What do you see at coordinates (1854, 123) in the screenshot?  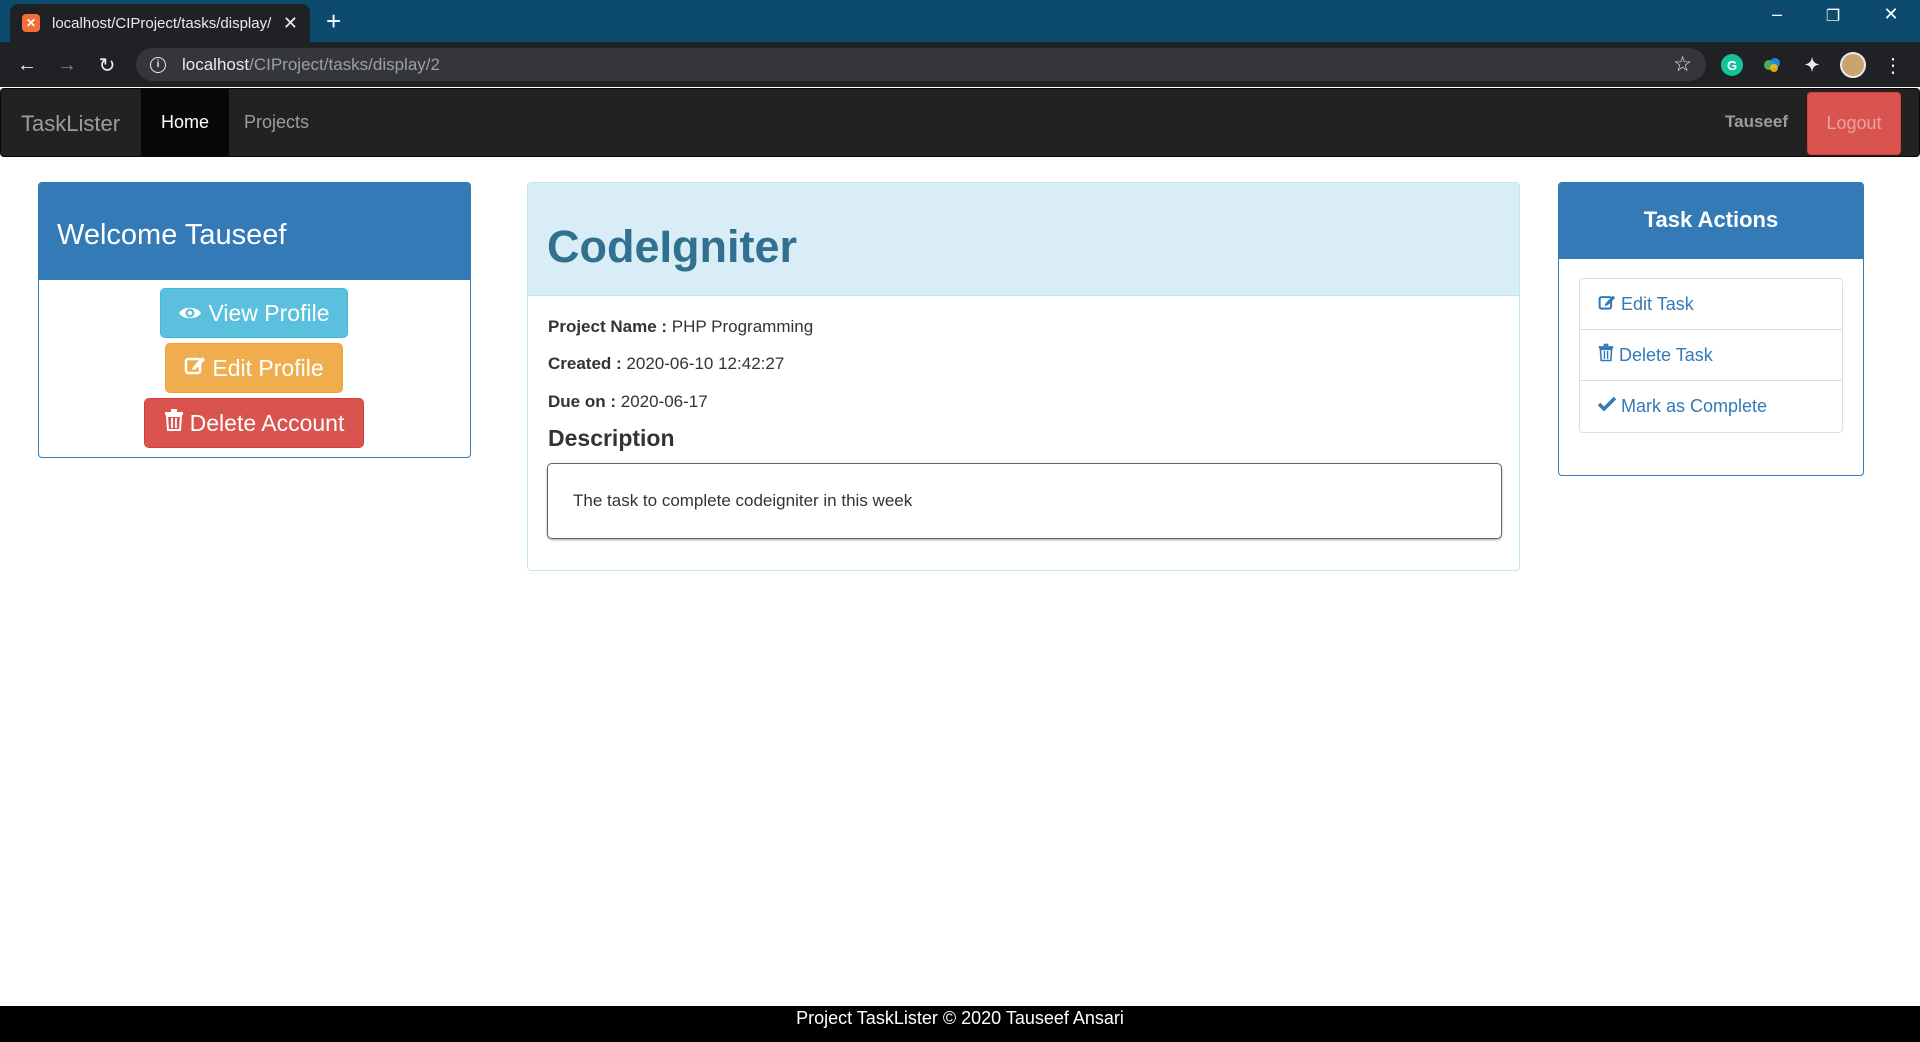 I see `logout-button: Logout` at bounding box center [1854, 123].